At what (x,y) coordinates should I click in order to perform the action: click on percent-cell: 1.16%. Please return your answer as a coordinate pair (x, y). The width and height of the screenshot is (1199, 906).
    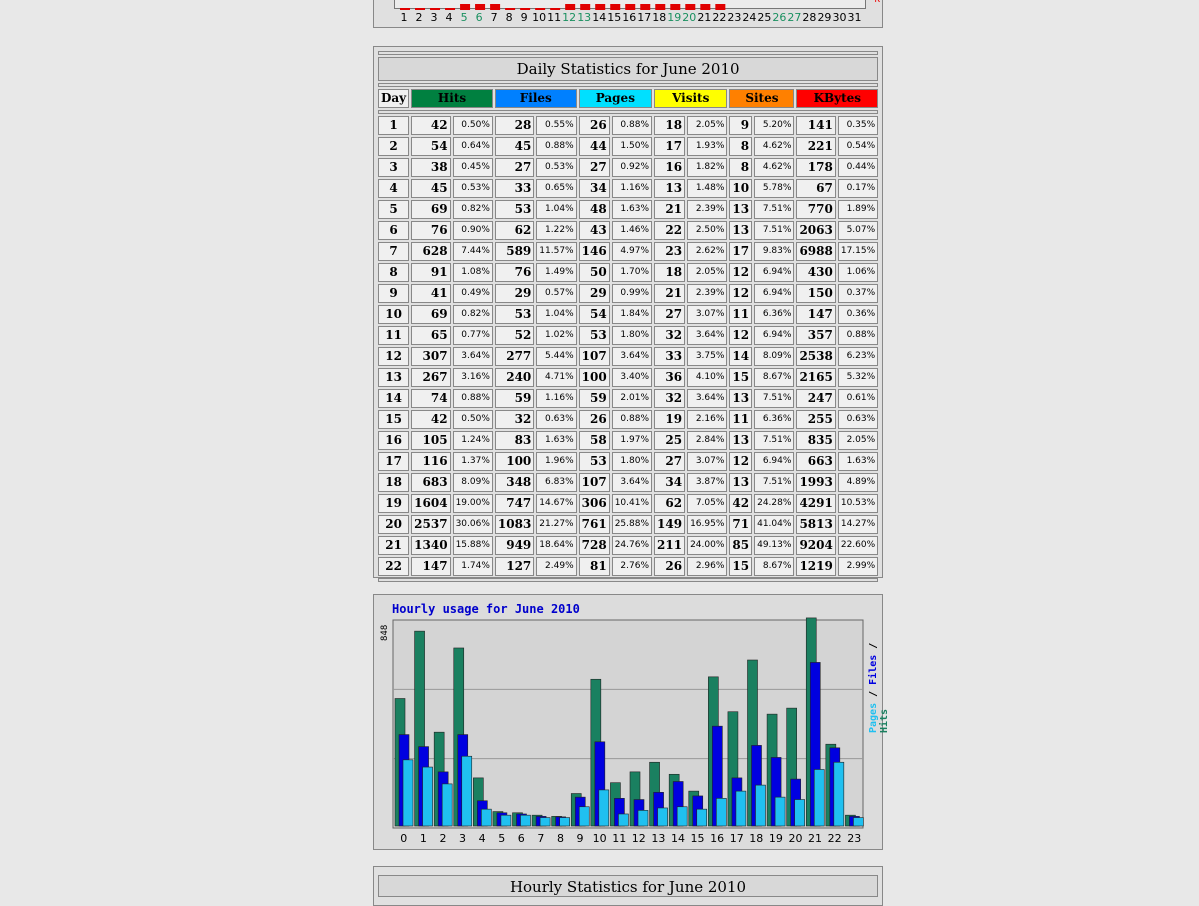
    Looking at the image, I should click on (556, 398).